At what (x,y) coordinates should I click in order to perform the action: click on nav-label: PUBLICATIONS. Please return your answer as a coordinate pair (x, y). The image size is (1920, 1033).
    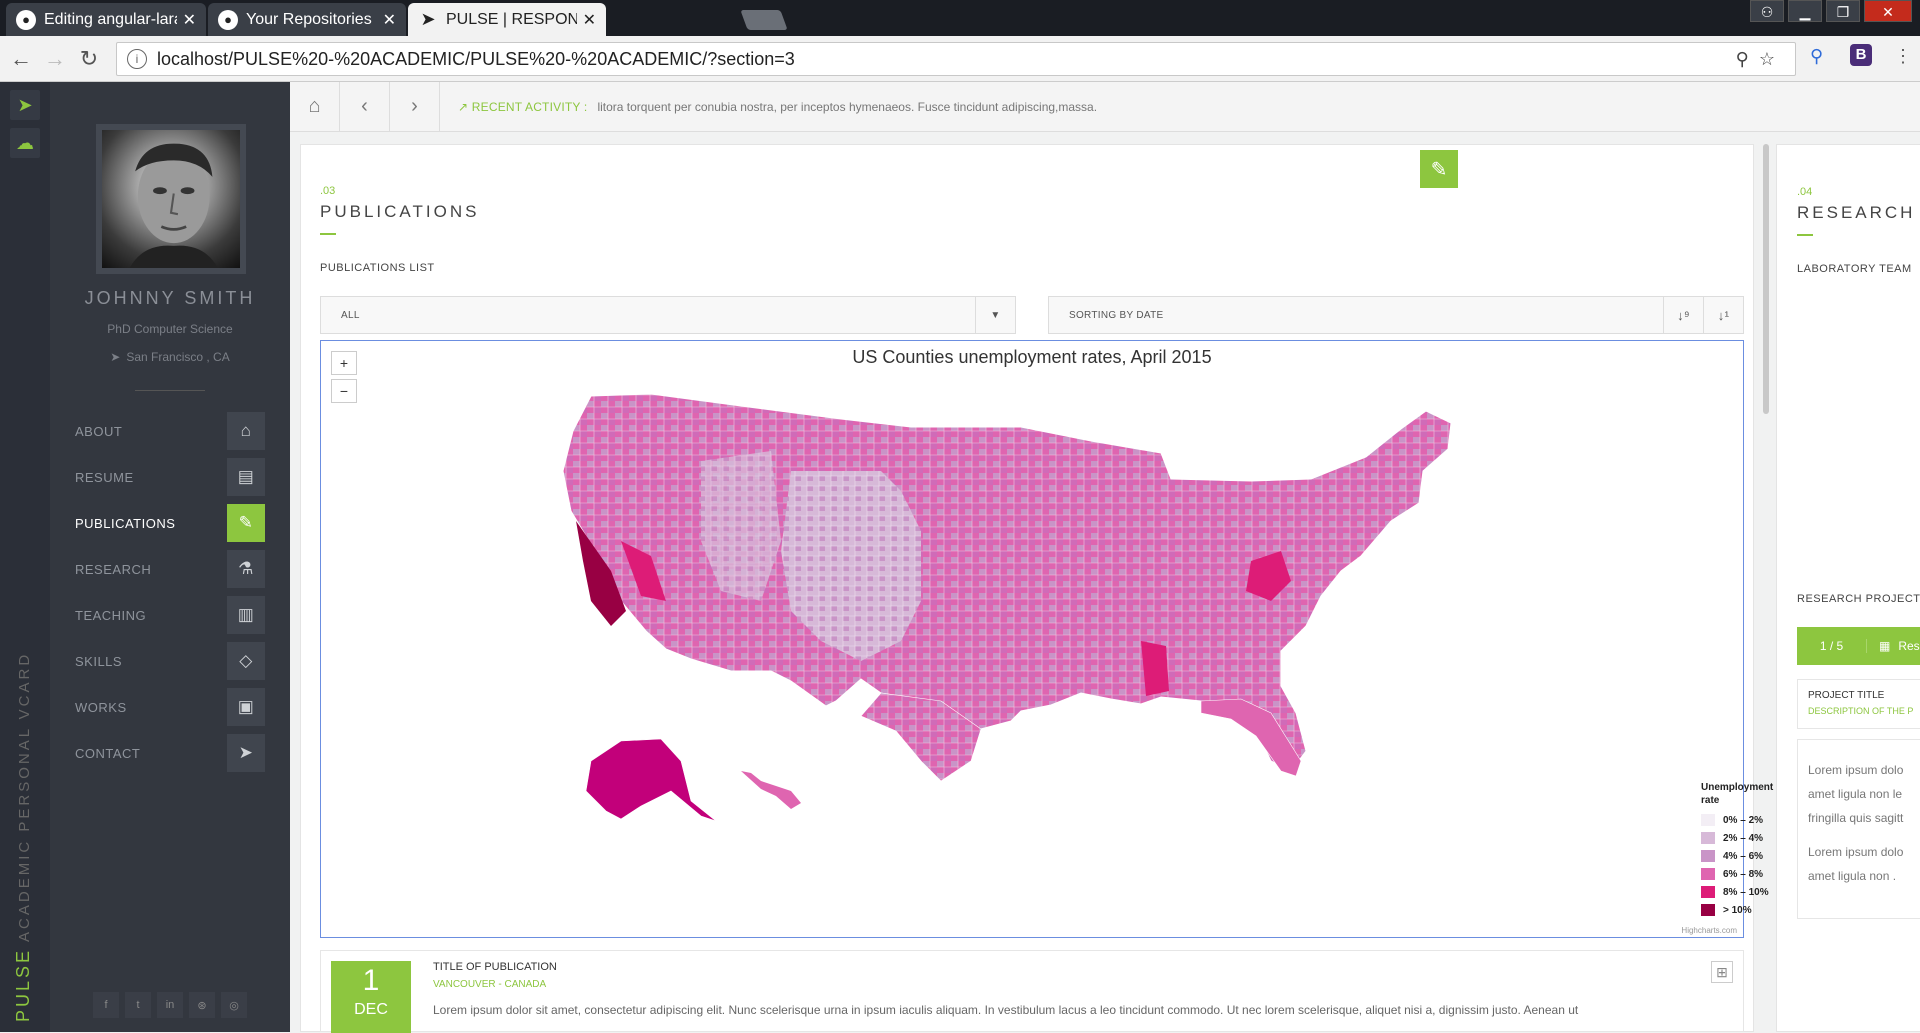
    Looking at the image, I should click on (125, 523).